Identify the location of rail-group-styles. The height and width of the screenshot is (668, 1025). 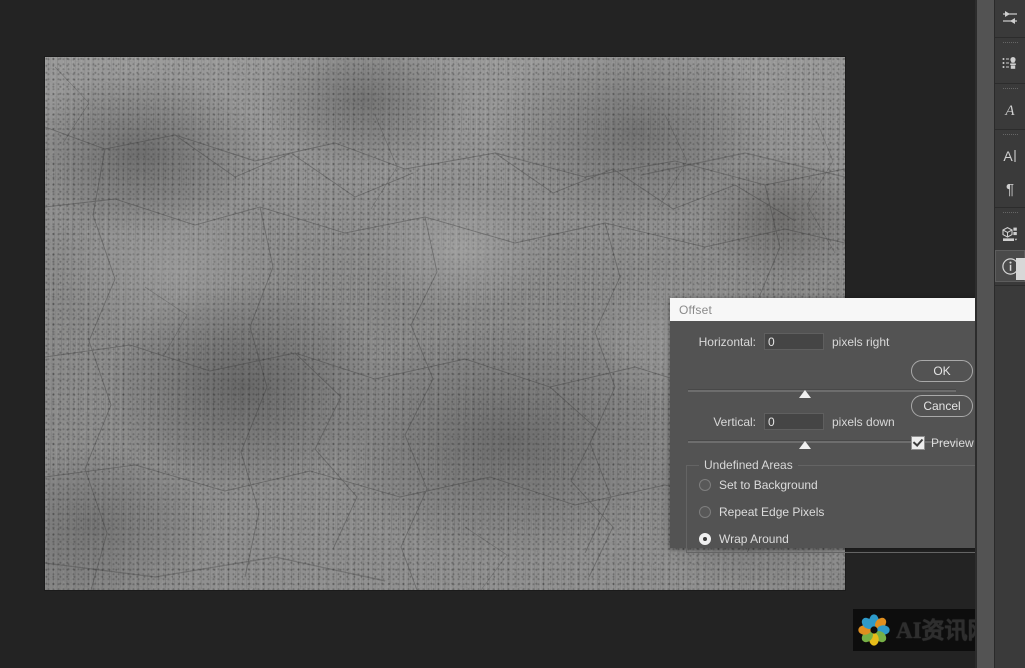
(1010, 61).